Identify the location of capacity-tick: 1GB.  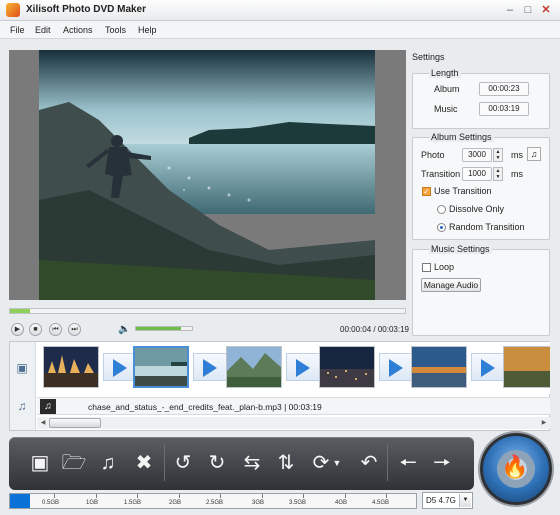
(92, 503).